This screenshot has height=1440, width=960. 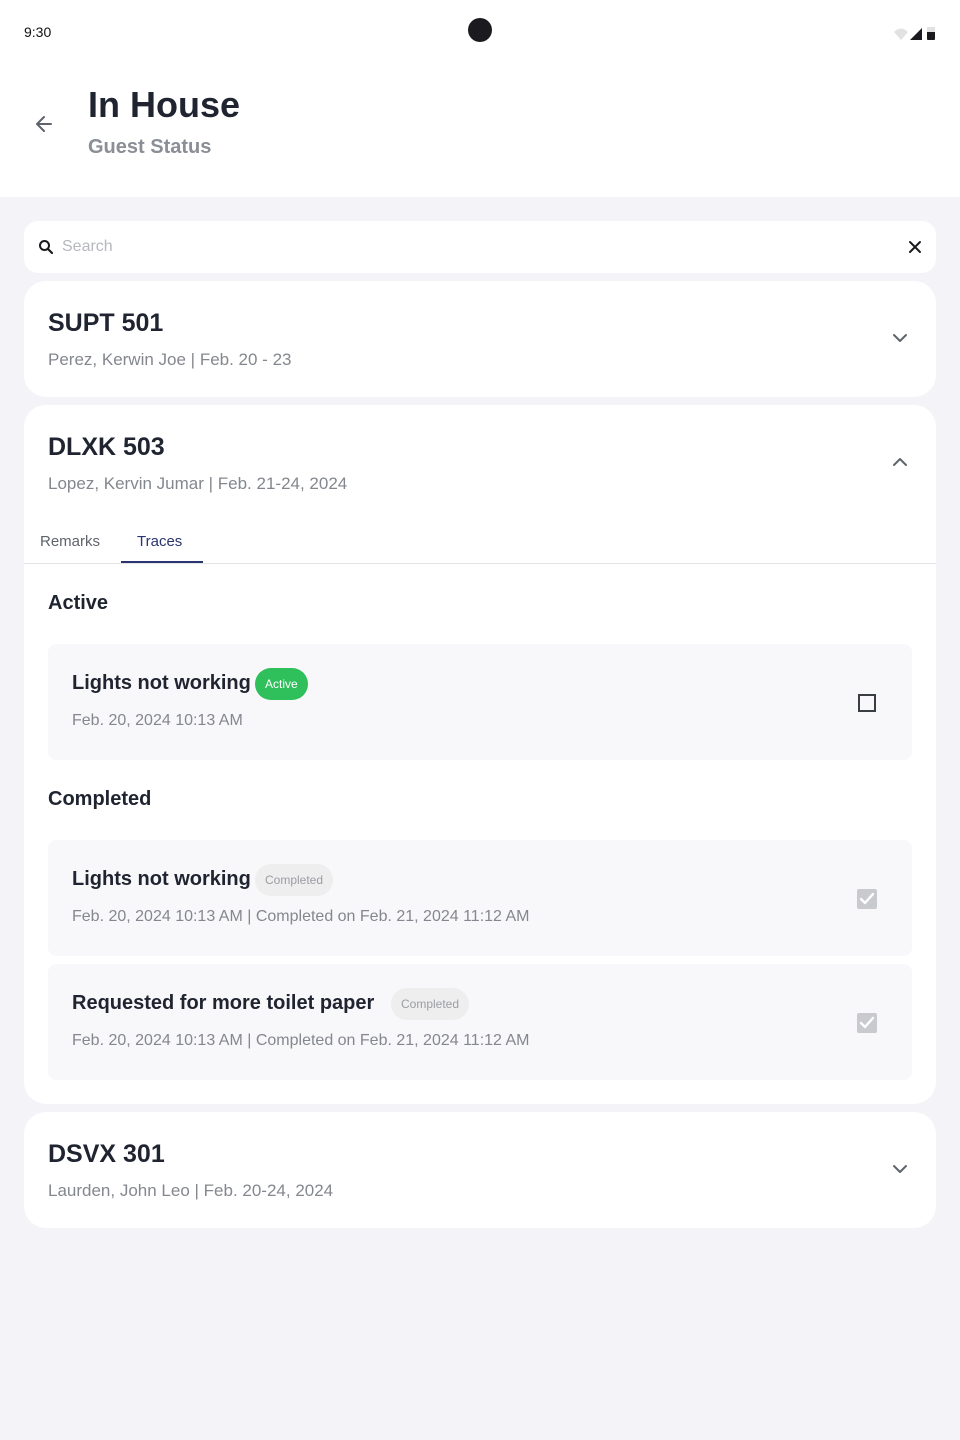 I want to click on page-header: In House Guest Status, so click(x=480, y=130).